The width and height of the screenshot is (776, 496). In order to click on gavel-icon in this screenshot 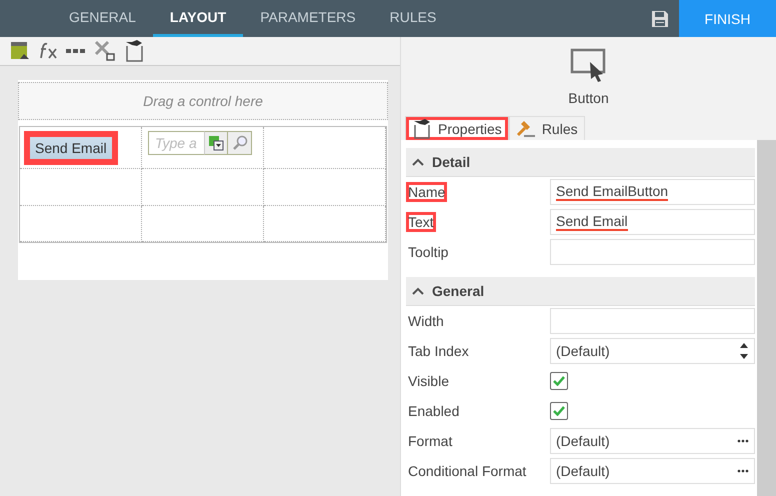, I will do `click(526, 128)`.